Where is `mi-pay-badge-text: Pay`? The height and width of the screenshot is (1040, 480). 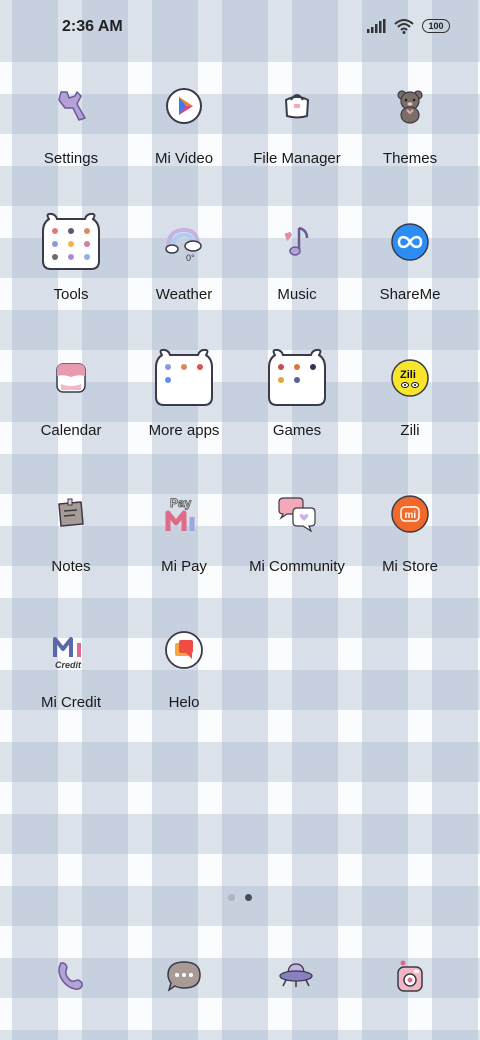 mi-pay-badge-text: Pay is located at coordinates (181, 503).